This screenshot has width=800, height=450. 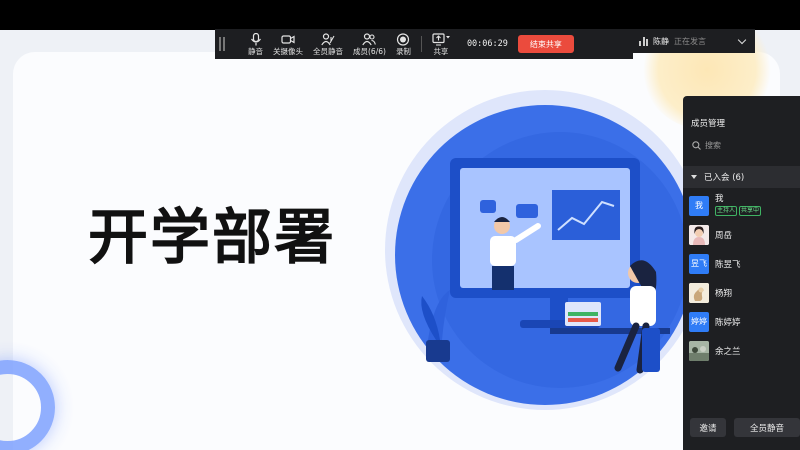 I want to click on member-item: 周岳, so click(x=741, y=234).